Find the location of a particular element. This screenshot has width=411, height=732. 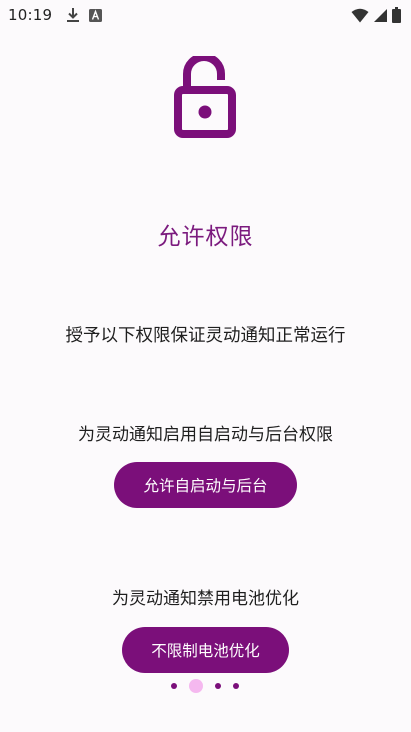

text-a-icon is located at coordinates (96, 15).